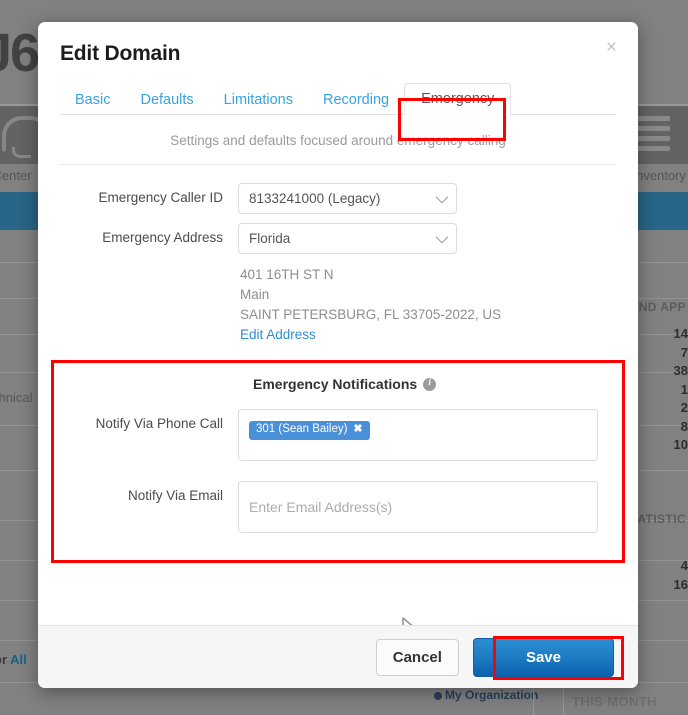 Image resolution: width=688 pixels, height=715 pixels. I want to click on cancel-button: Cancel, so click(417, 657).